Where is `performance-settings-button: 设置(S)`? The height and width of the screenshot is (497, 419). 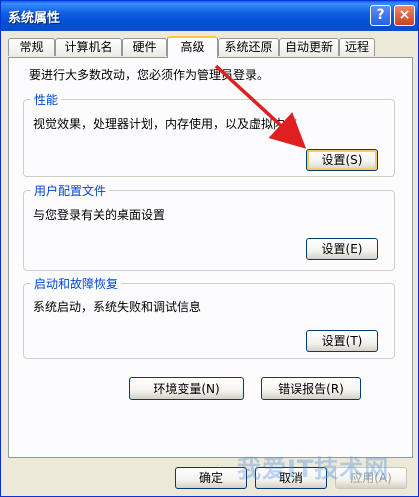 performance-settings-button: 设置(S) is located at coordinates (342, 160).